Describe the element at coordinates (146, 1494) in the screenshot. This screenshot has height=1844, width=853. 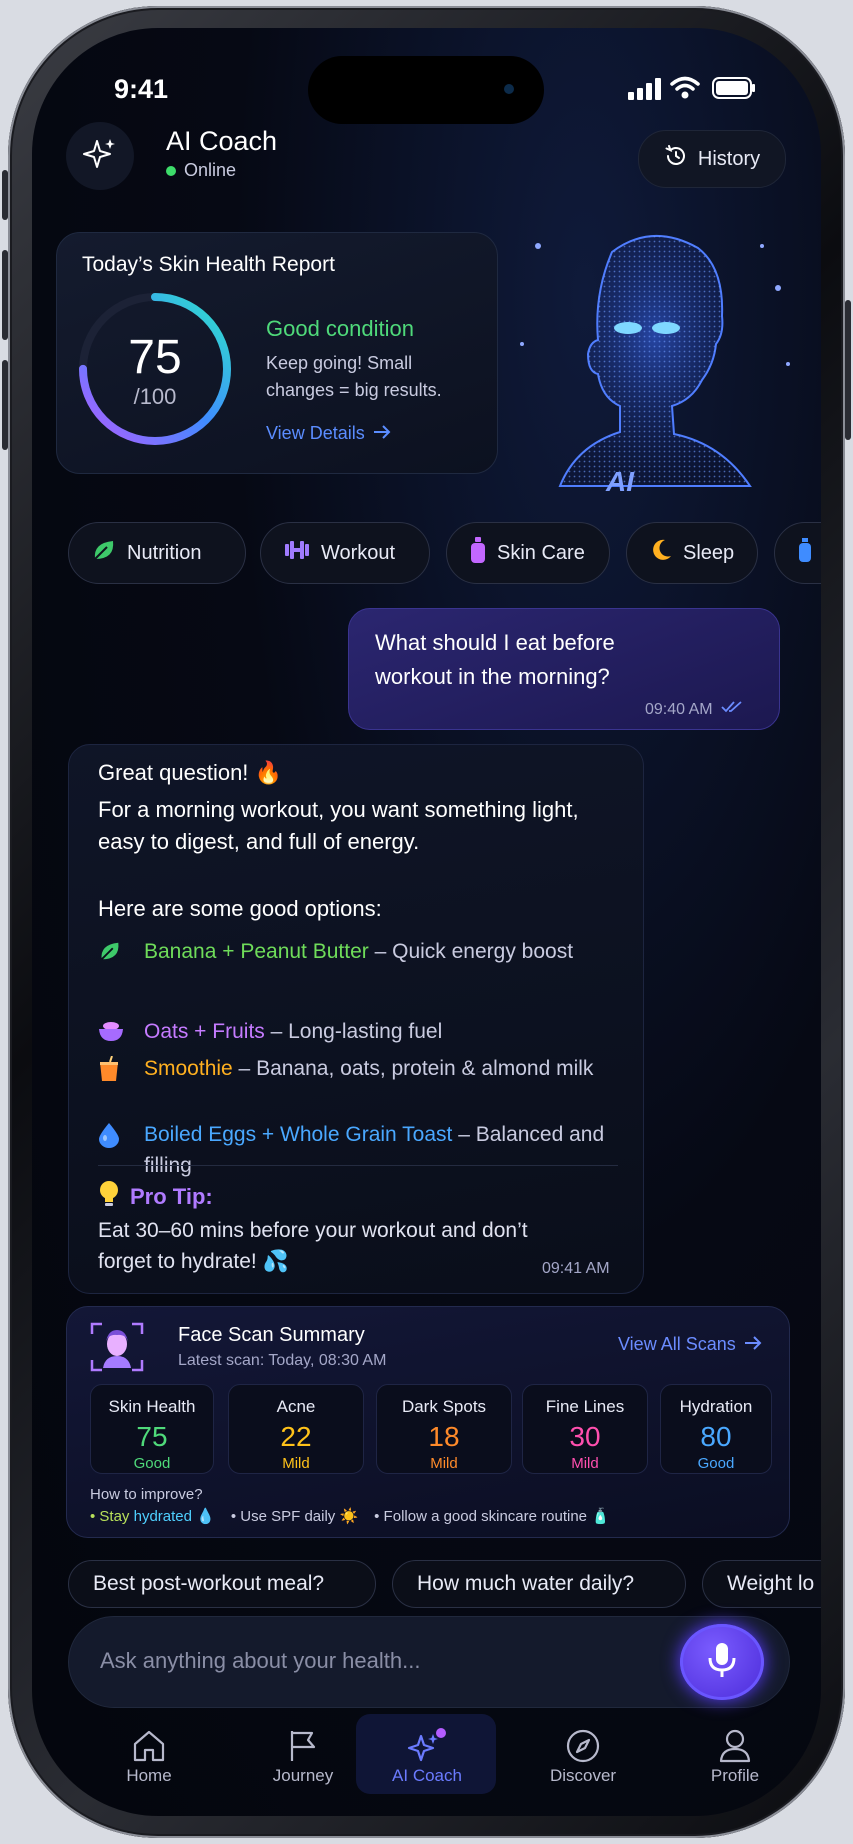
I see `improve-title: How to improve?` at that location.